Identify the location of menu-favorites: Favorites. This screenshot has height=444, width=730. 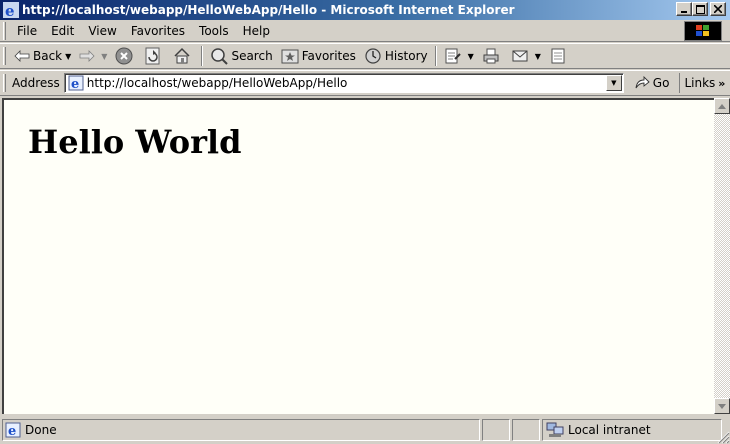
(158, 31).